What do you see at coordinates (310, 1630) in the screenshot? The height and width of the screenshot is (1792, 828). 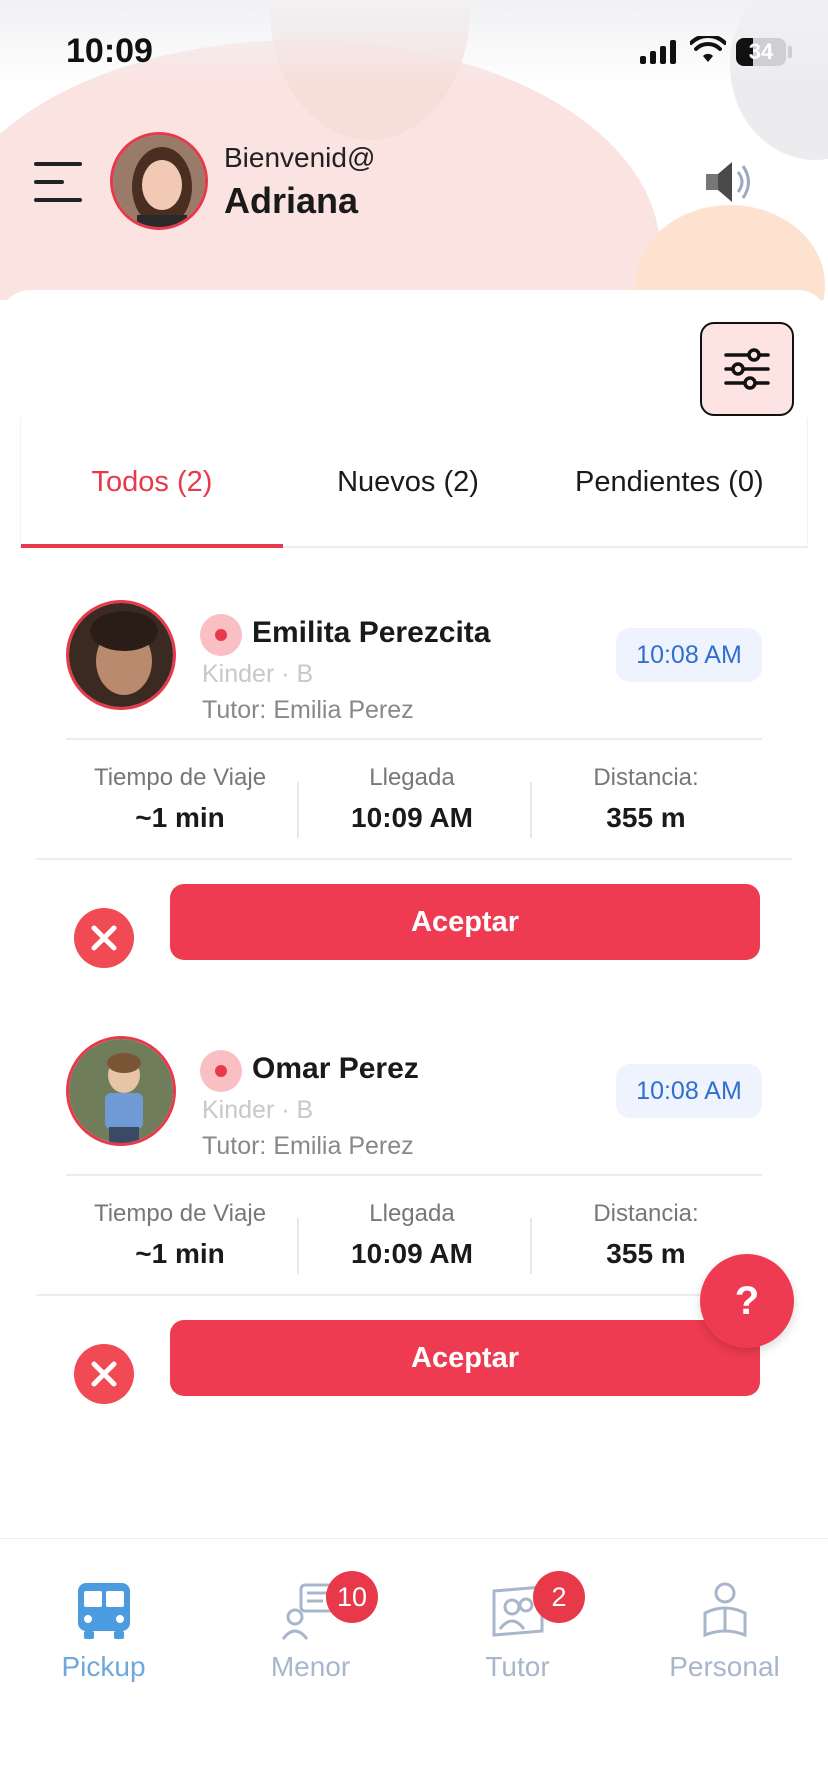 I see `nav-item-menor: 10 Menor` at bounding box center [310, 1630].